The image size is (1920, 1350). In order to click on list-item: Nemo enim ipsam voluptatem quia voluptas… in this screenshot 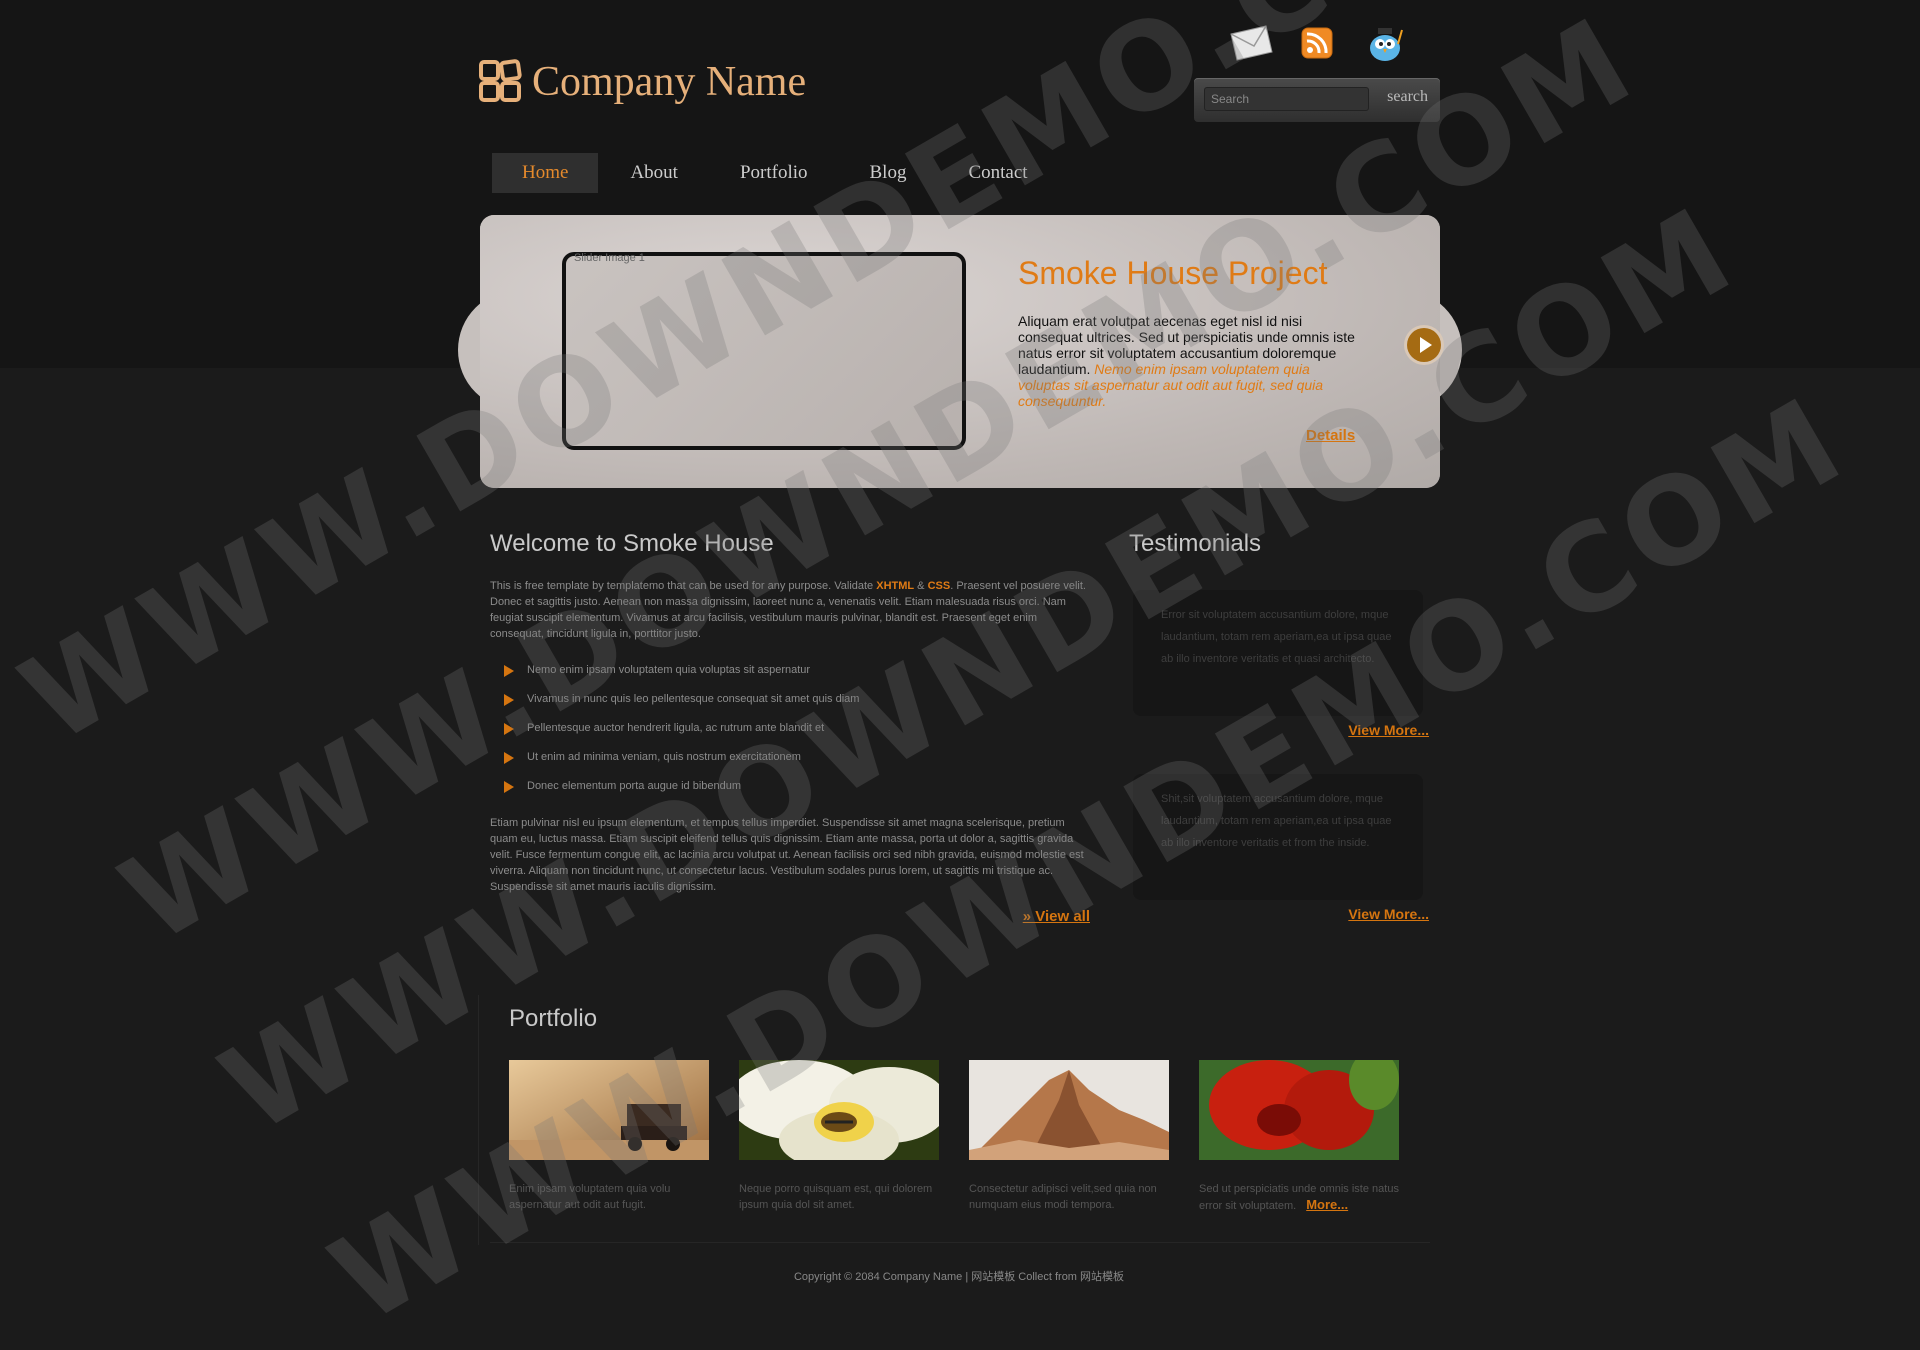, I will do `click(790, 670)`.